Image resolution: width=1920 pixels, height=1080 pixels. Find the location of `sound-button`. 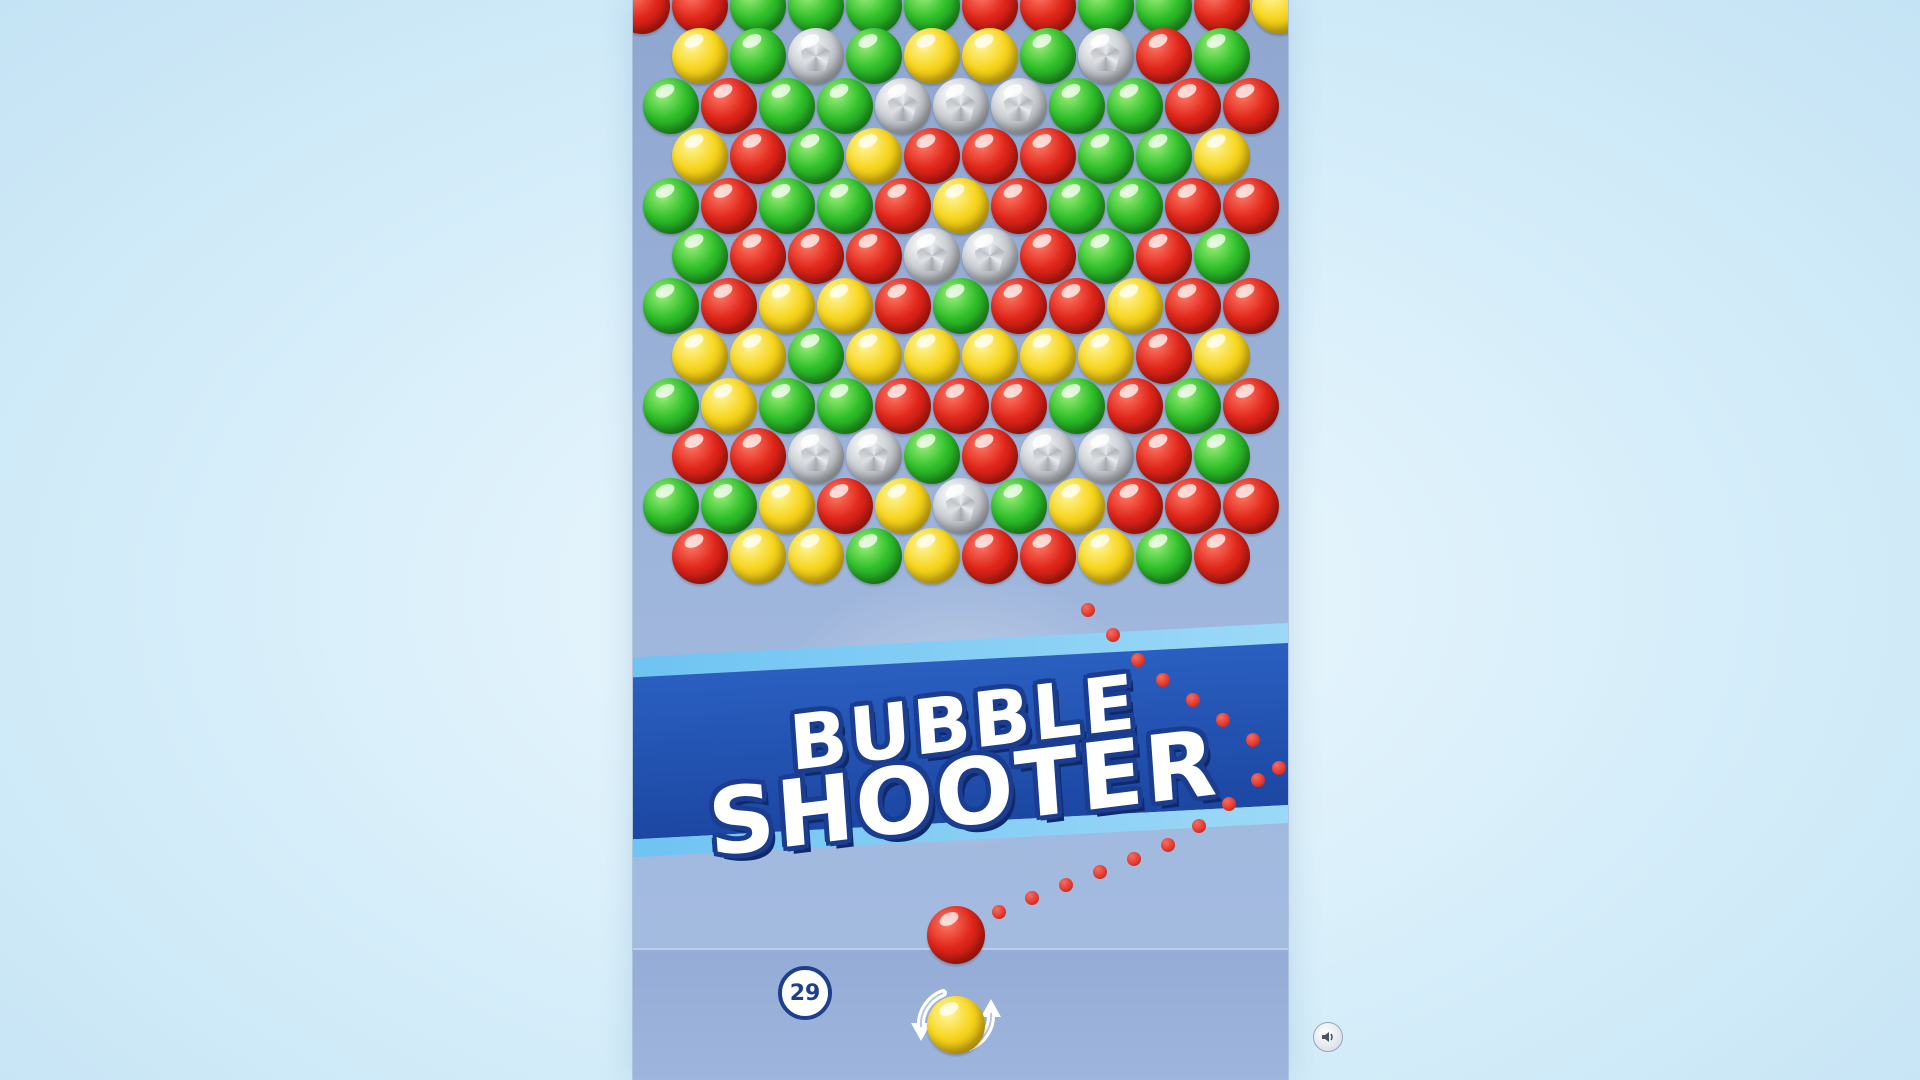

sound-button is located at coordinates (1328, 1037).